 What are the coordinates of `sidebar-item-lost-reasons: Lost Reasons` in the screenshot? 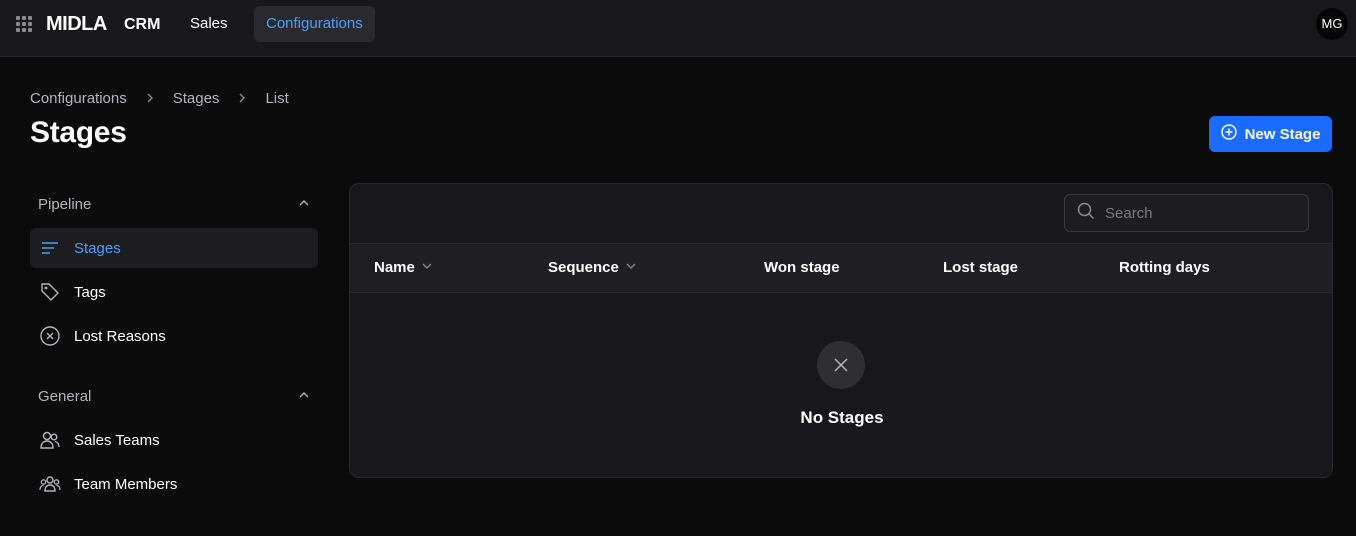 It's located at (174, 336).